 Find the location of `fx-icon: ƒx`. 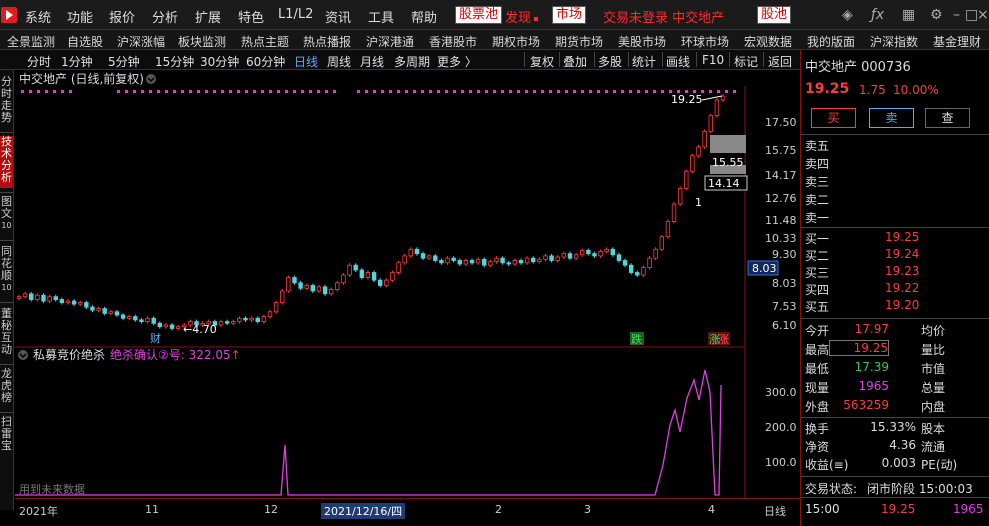

fx-icon: ƒx is located at coordinates (877, 15).